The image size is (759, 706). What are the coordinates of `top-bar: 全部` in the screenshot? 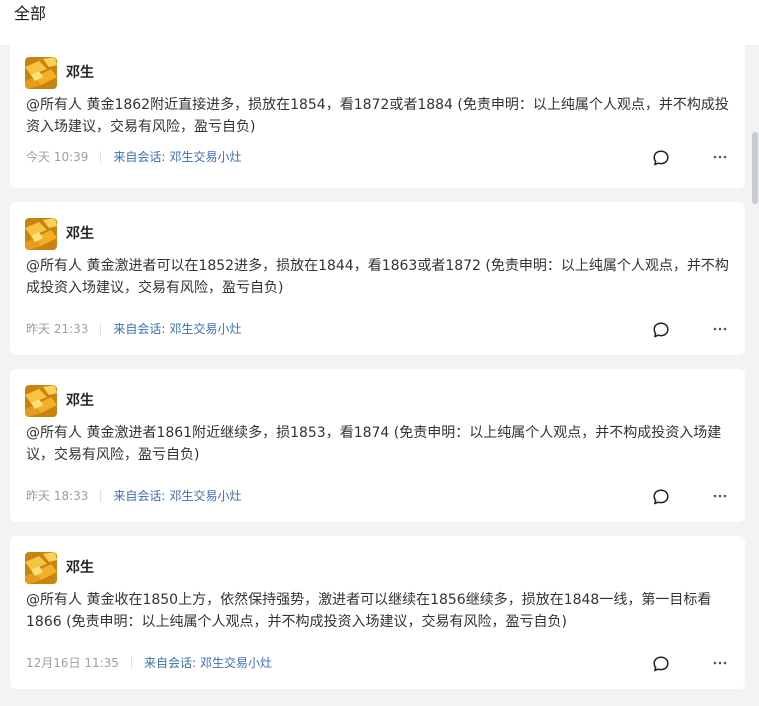 It's located at (379, 23).